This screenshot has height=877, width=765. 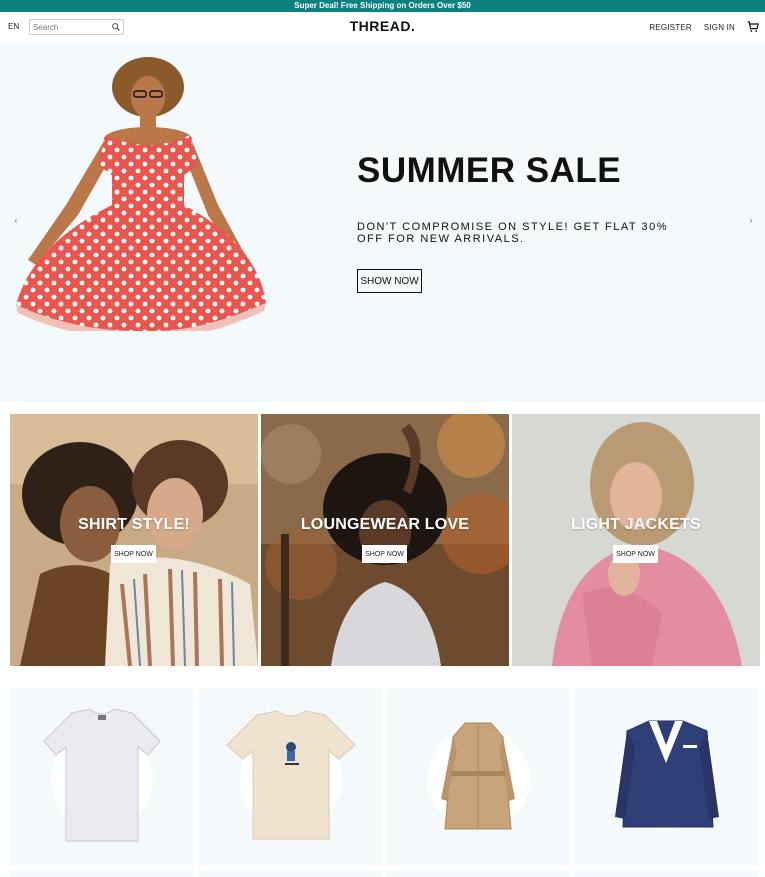 What do you see at coordinates (134, 524) in the screenshot?
I see `category-title: SHIRT STYLE!` at bounding box center [134, 524].